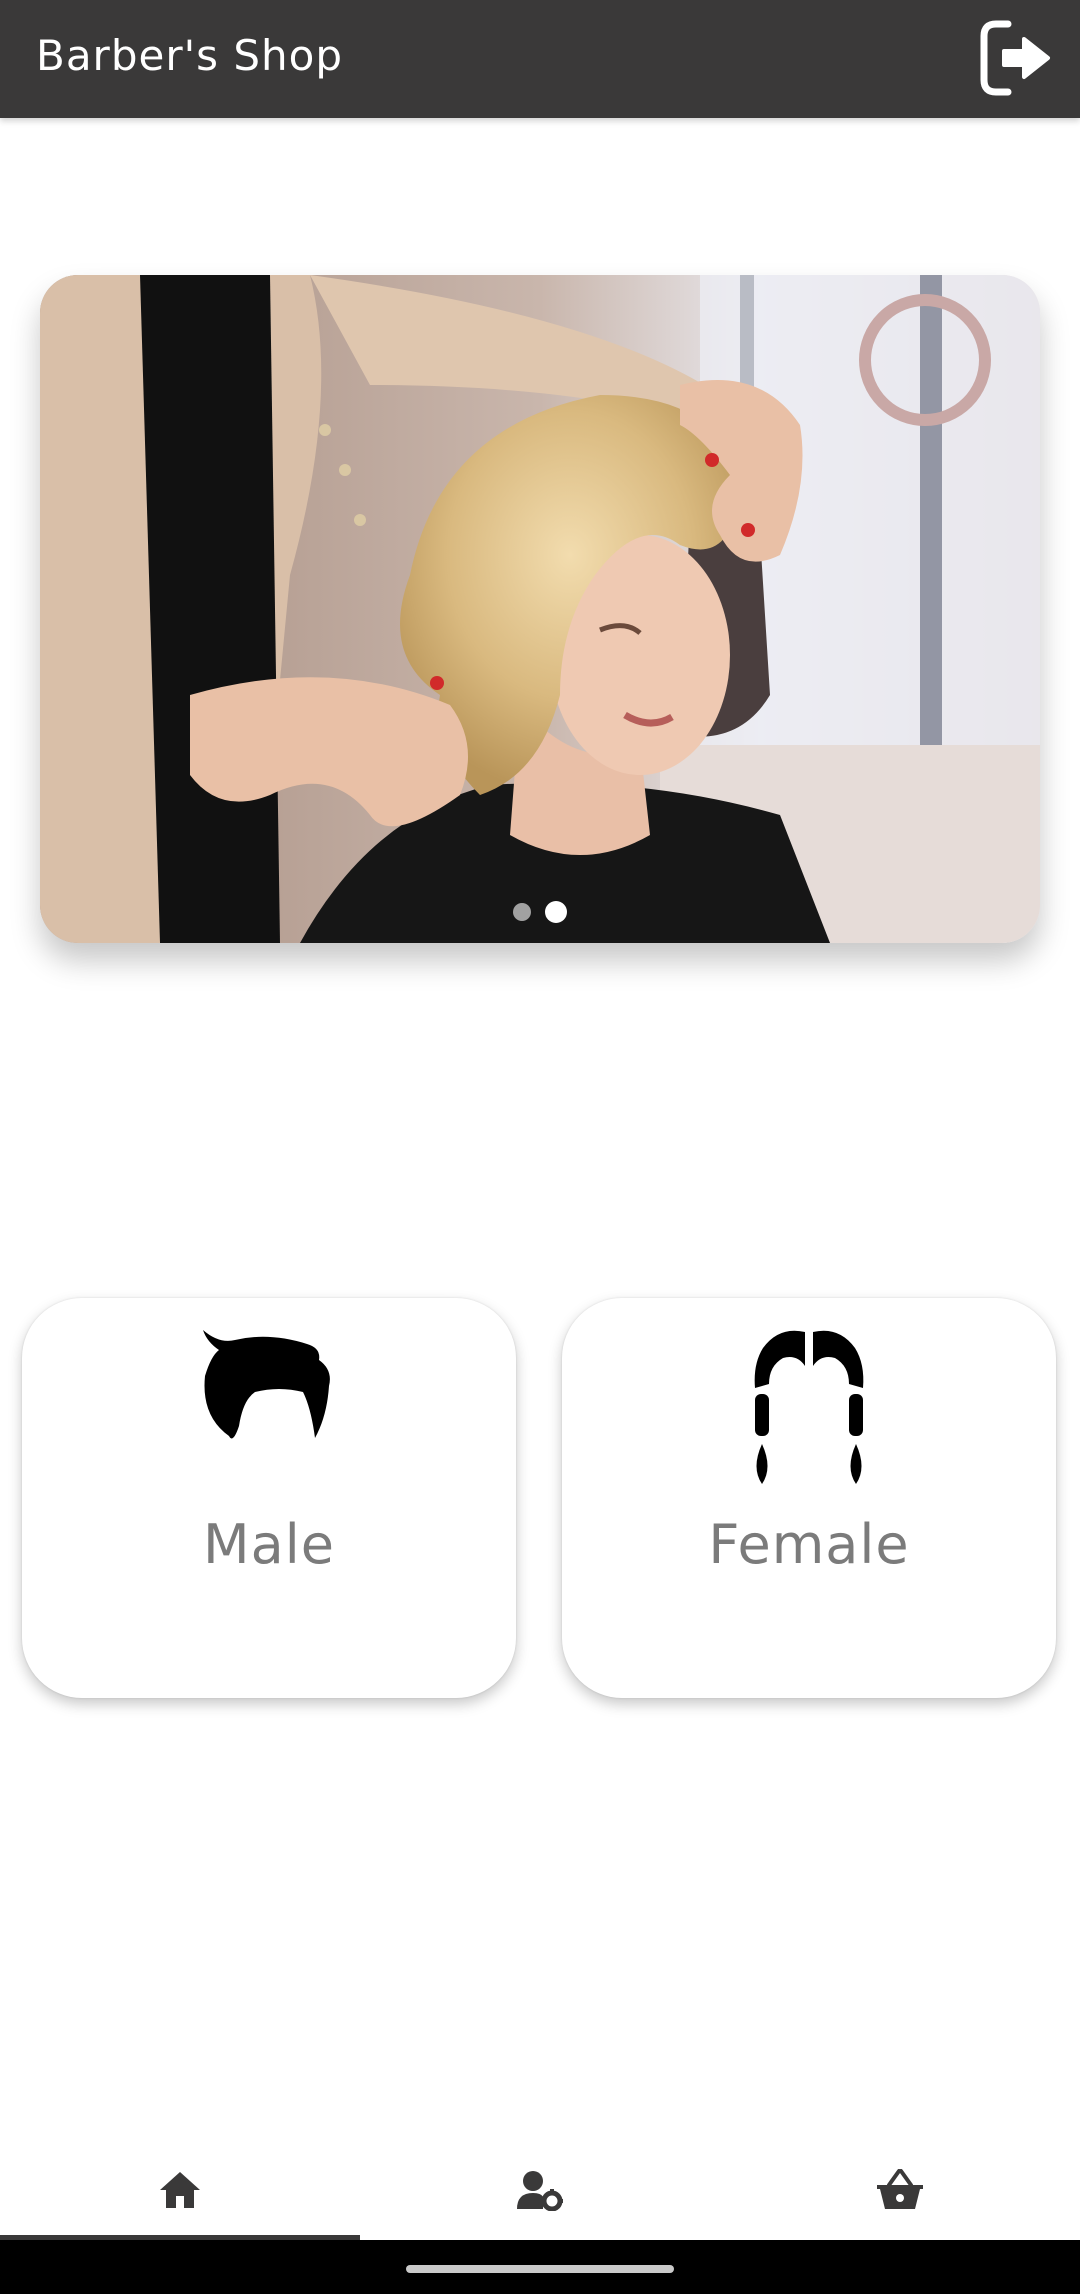  What do you see at coordinates (556, 912) in the screenshot?
I see `carousel-dot-active` at bounding box center [556, 912].